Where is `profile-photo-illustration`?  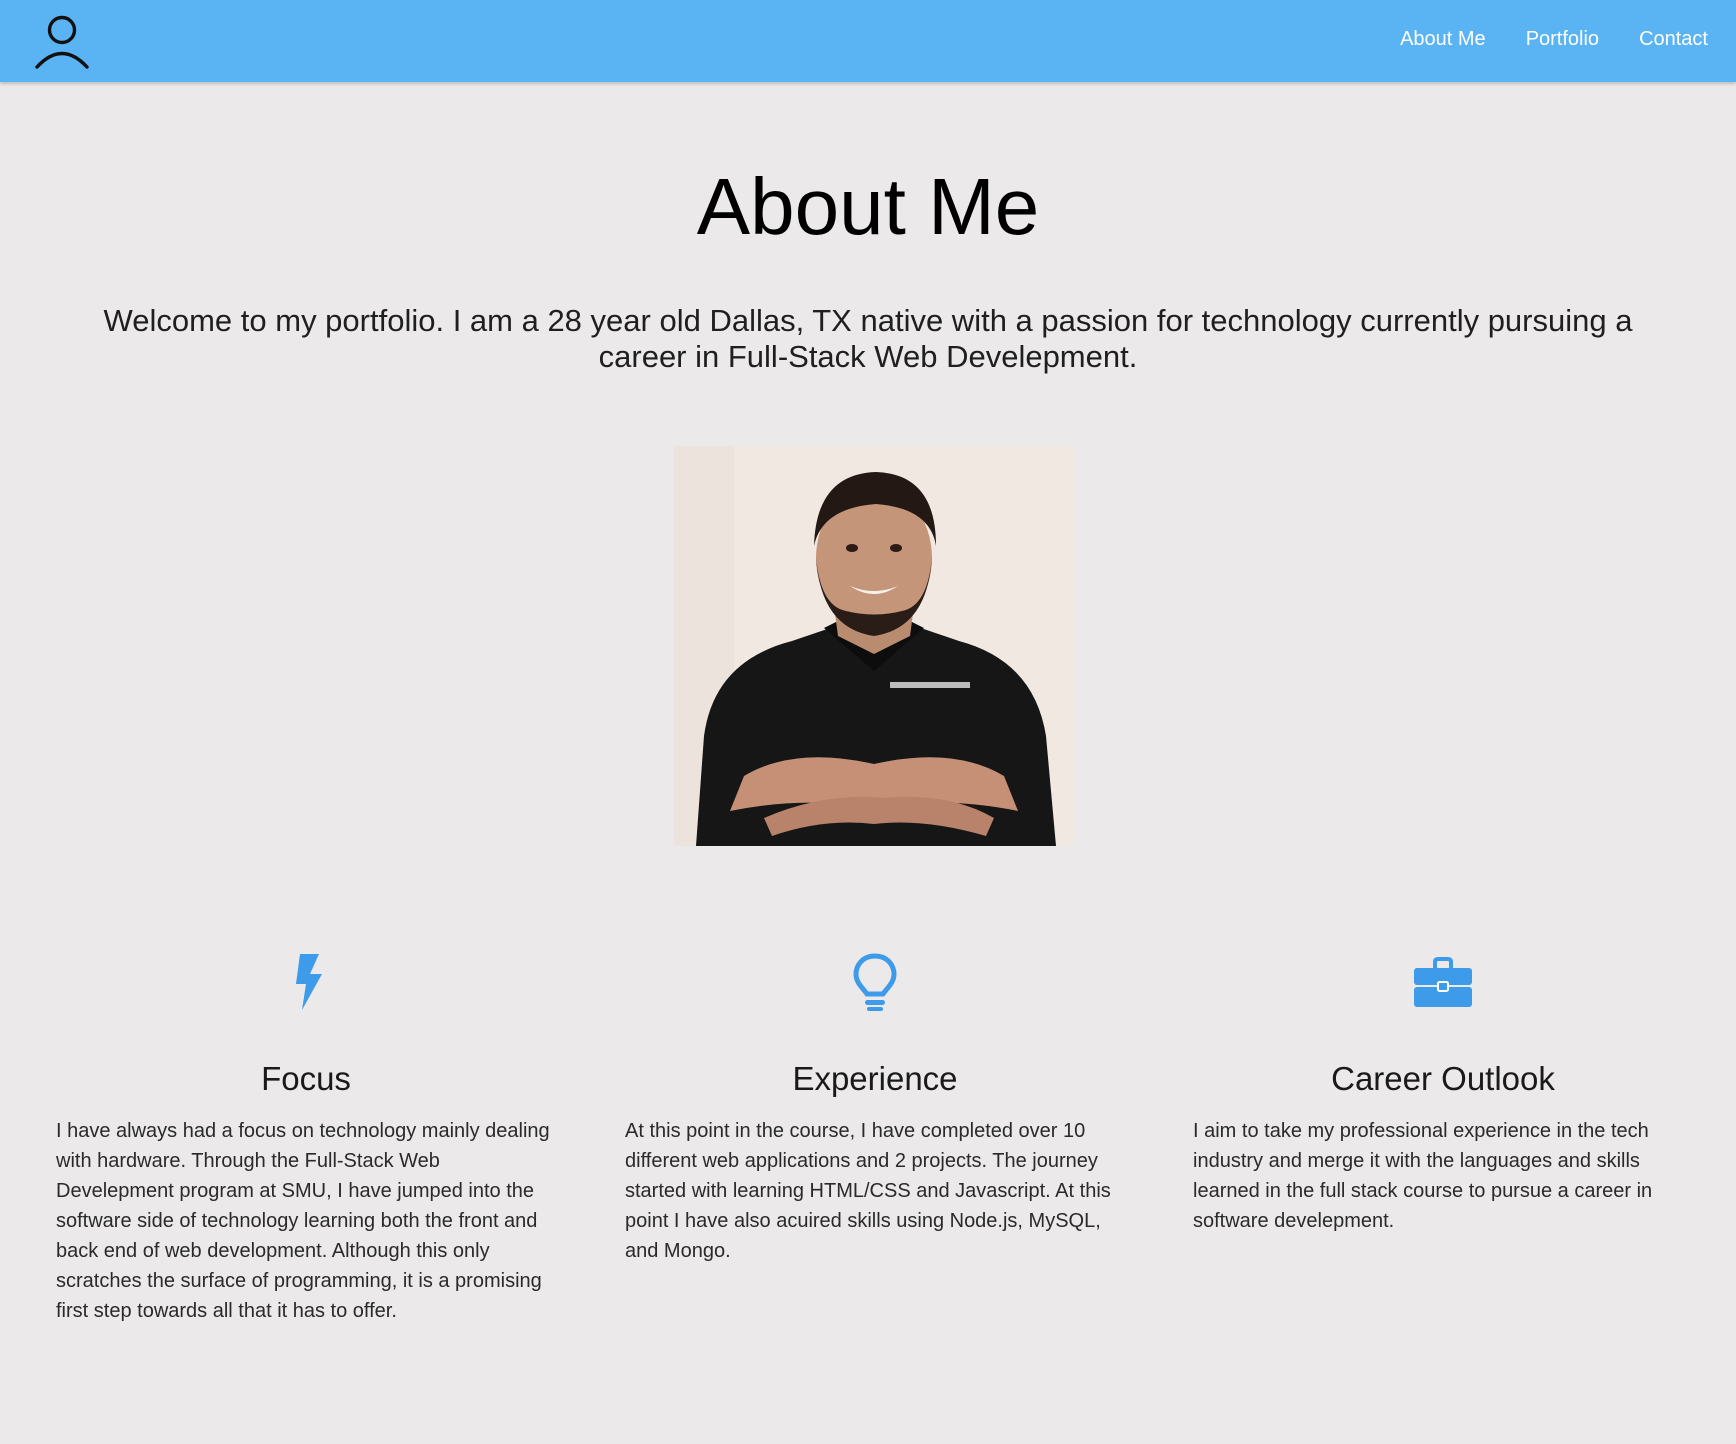
profile-photo-illustration is located at coordinates (874, 646).